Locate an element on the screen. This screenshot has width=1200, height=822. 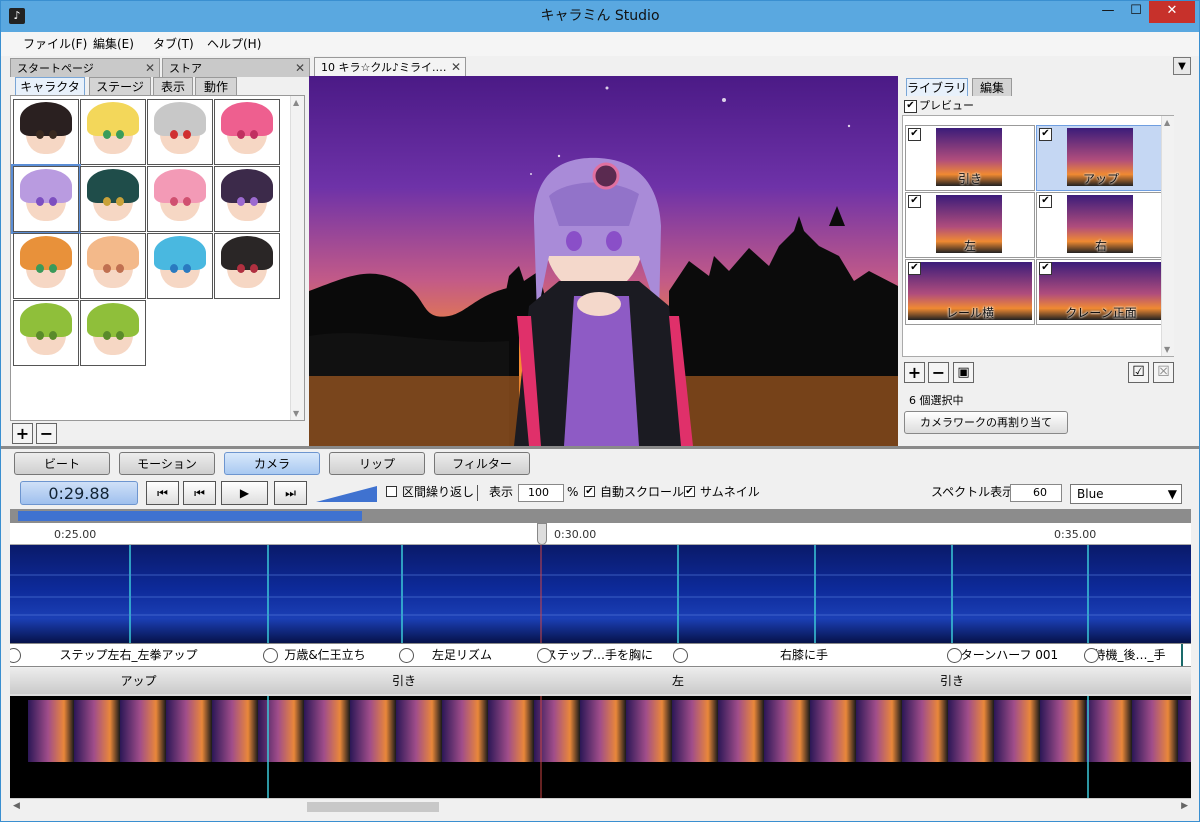
maximize-button: ☐ is located at coordinates (1136, 12).